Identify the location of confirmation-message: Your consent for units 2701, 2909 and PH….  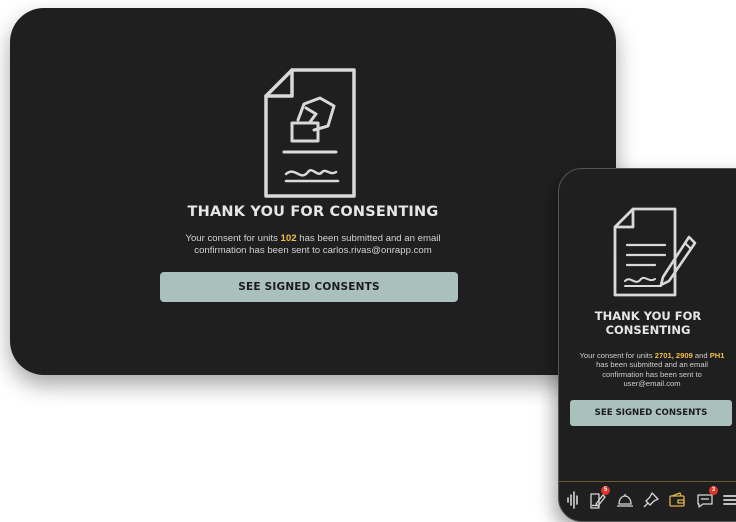
(652, 370).